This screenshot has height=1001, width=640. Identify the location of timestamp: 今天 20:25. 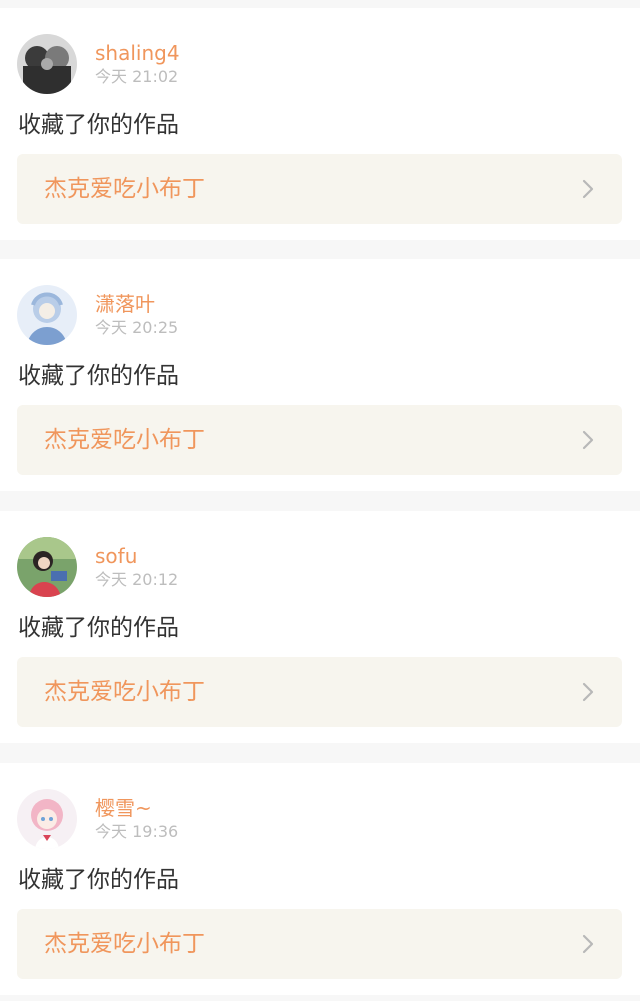
(137, 327).